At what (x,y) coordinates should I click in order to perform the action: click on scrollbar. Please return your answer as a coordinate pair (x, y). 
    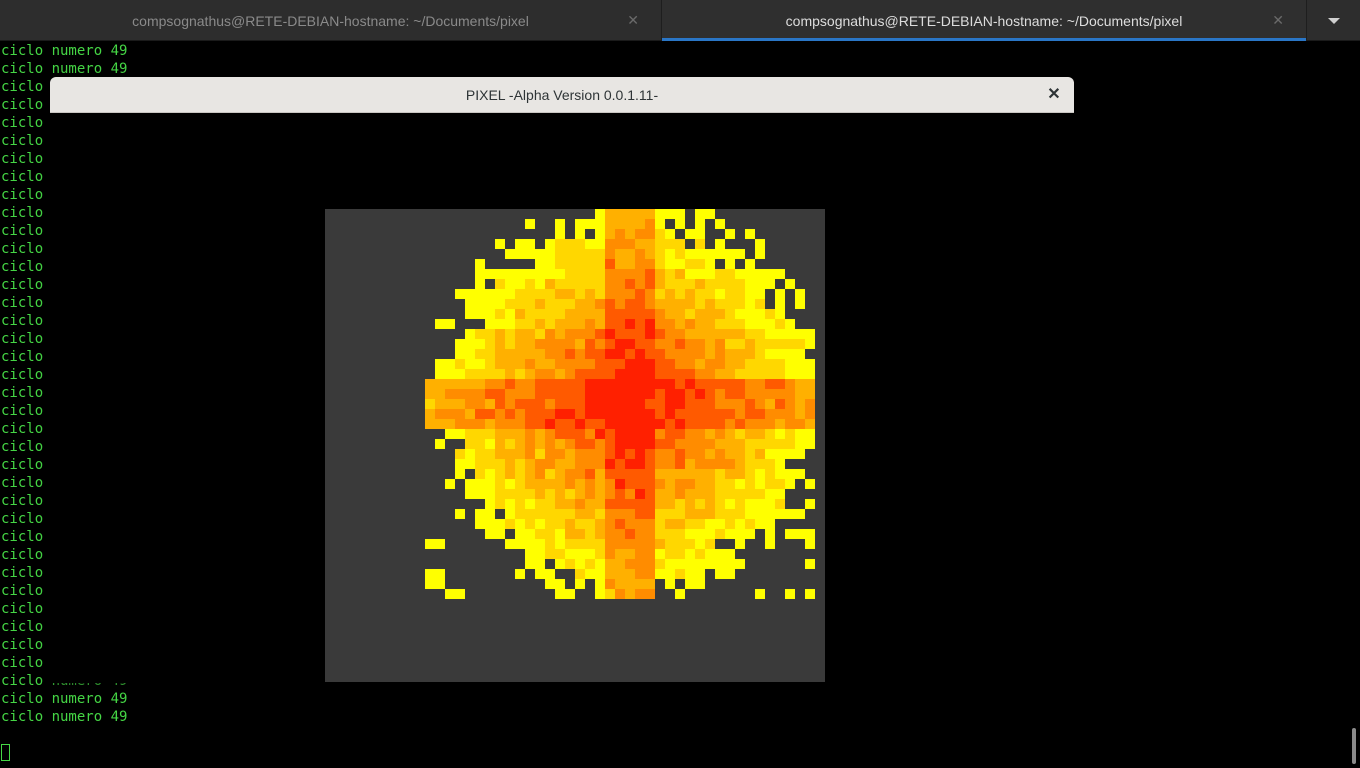
    Looking at the image, I should click on (1354, 404).